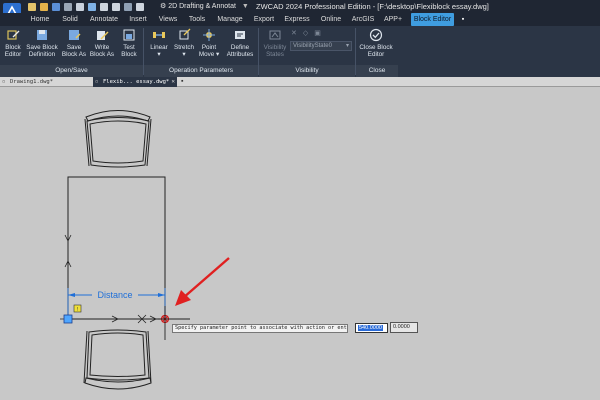 The height and width of the screenshot is (400, 600). I want to click on workspace-gear-icon: ⚙, so click(163, 6).